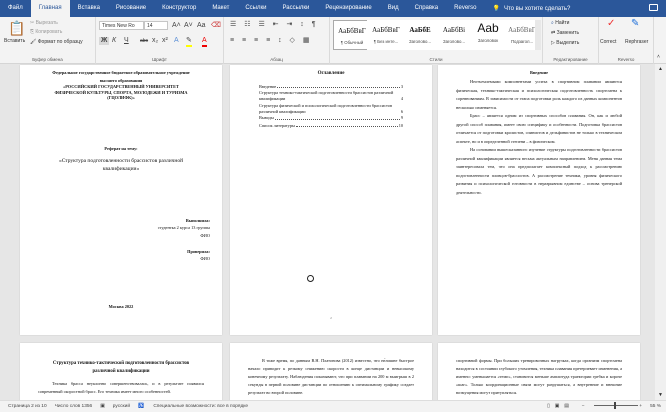 This screenshot has width=666, height=412. I want to click on tab-help: Справка, so click(427, 8).